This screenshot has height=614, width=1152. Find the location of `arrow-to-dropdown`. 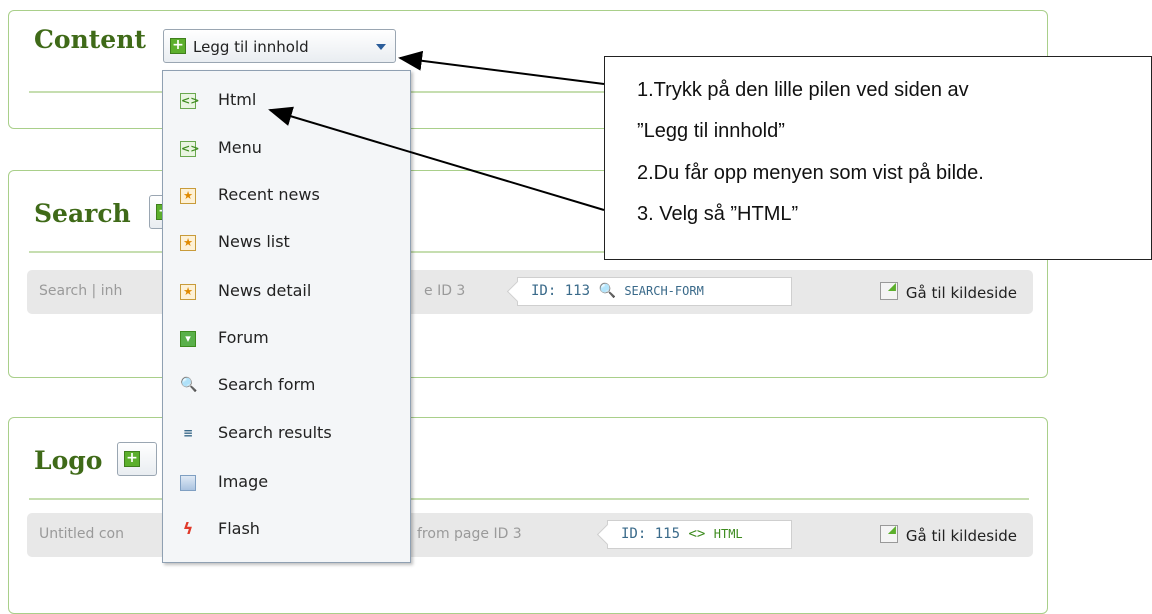

arrow-to-dropdown is located at coordinates (501, 67).